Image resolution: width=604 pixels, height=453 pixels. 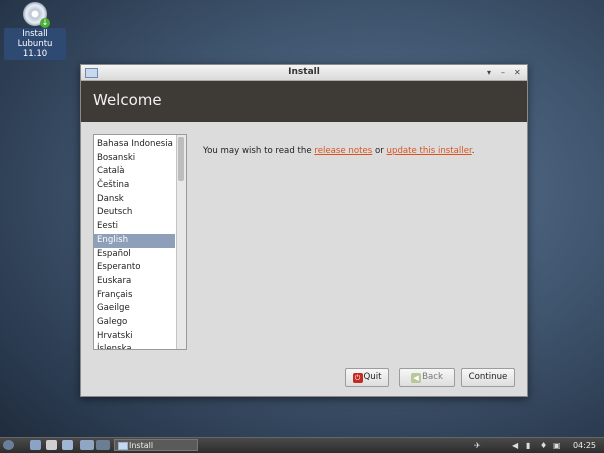 What do you see at coordinates (515, 445) in the screenshot?
I see `volume-icon: ◀` at bounding box center [515, 445].